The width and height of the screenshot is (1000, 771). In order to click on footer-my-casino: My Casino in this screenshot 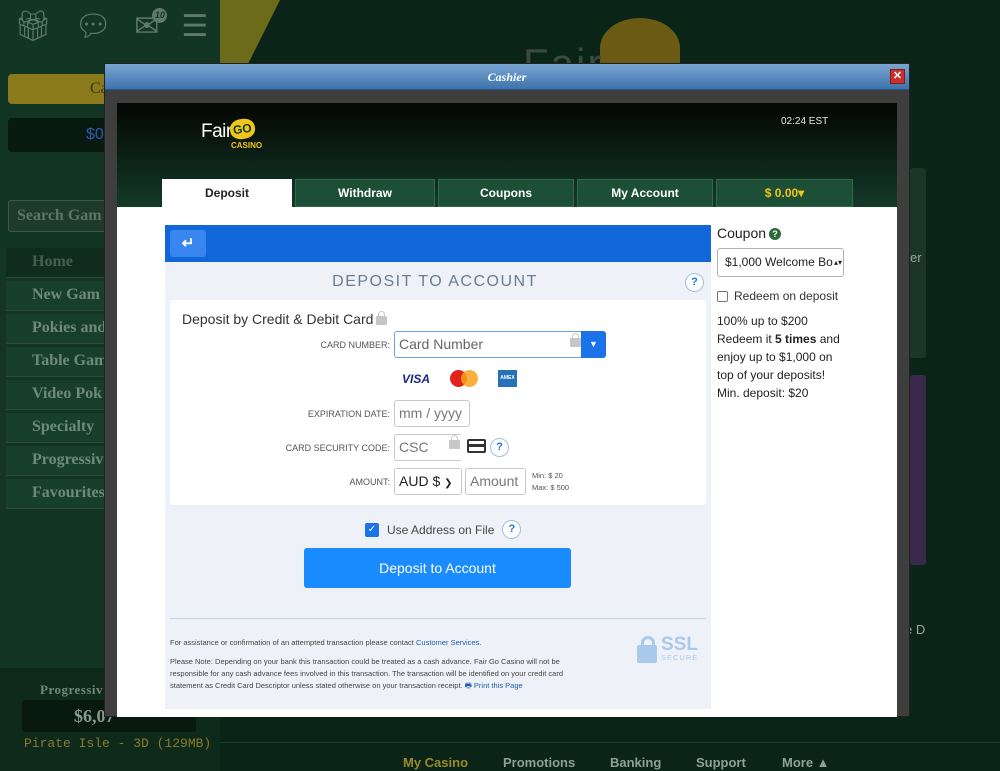, I will do `click(435, 762)`.